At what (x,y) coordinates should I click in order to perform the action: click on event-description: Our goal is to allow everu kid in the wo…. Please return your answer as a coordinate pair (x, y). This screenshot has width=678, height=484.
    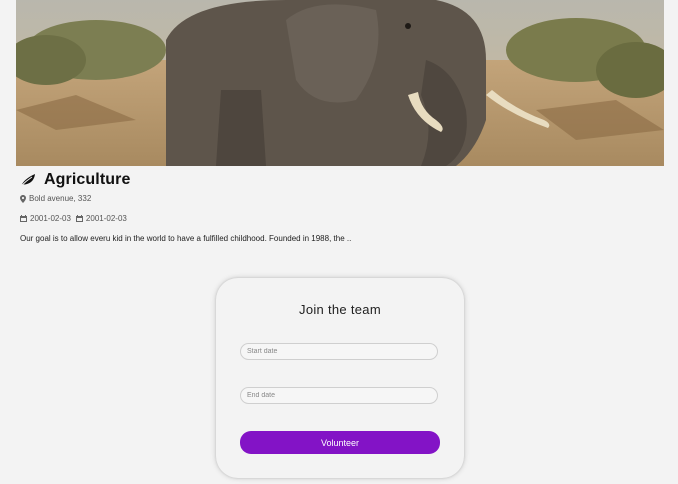
    Looking at the image, I should click on (186, 238).